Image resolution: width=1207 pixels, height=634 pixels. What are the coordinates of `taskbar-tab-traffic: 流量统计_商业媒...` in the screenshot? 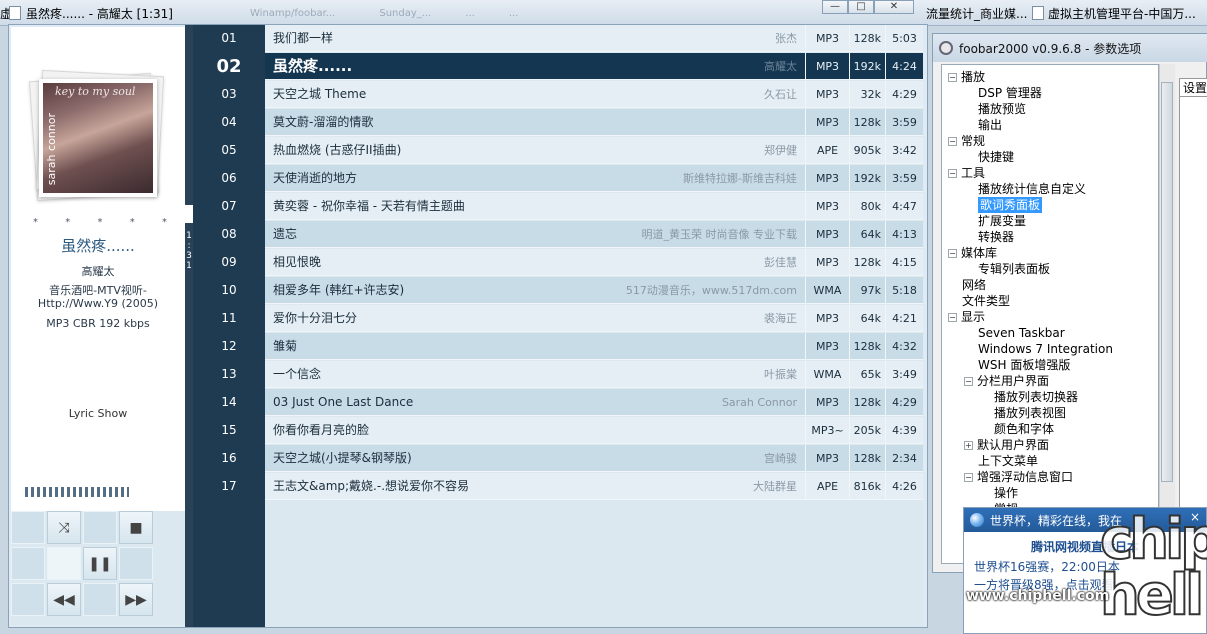 It's located at (976, 13).